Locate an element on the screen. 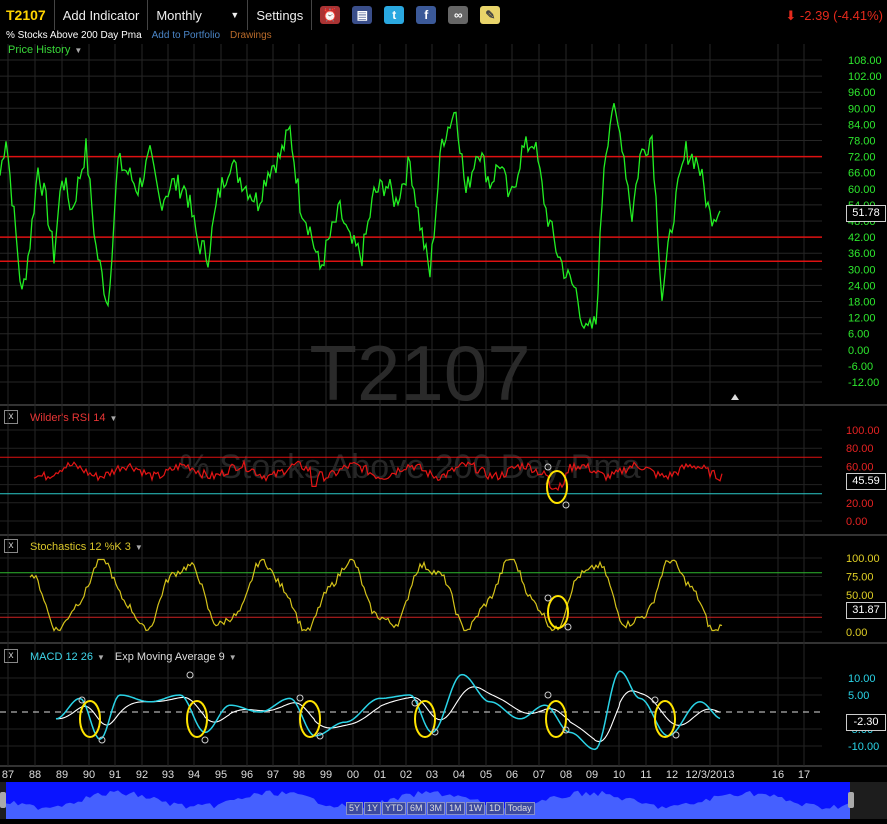  x-tick-label: 09 is located at coordinates (592, 775).